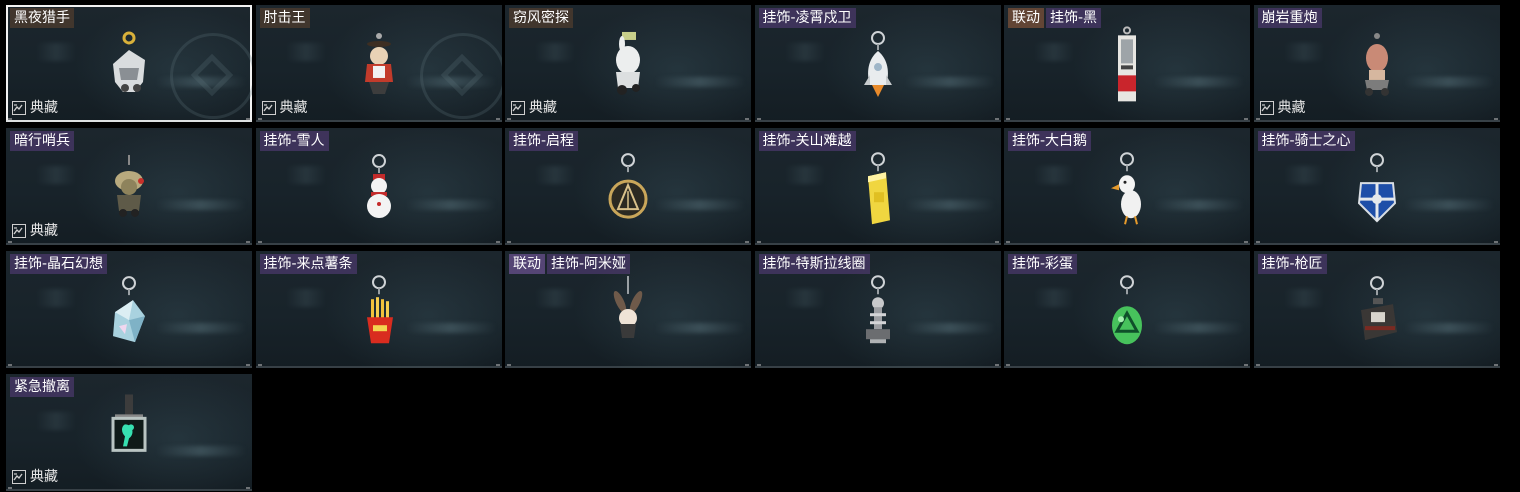 This screenshot has height=492, width=1520. Describe the element at coordinates (1127, 186) in the screenshot. I see `charm-card: 挂饰-大白鹅` at that location.